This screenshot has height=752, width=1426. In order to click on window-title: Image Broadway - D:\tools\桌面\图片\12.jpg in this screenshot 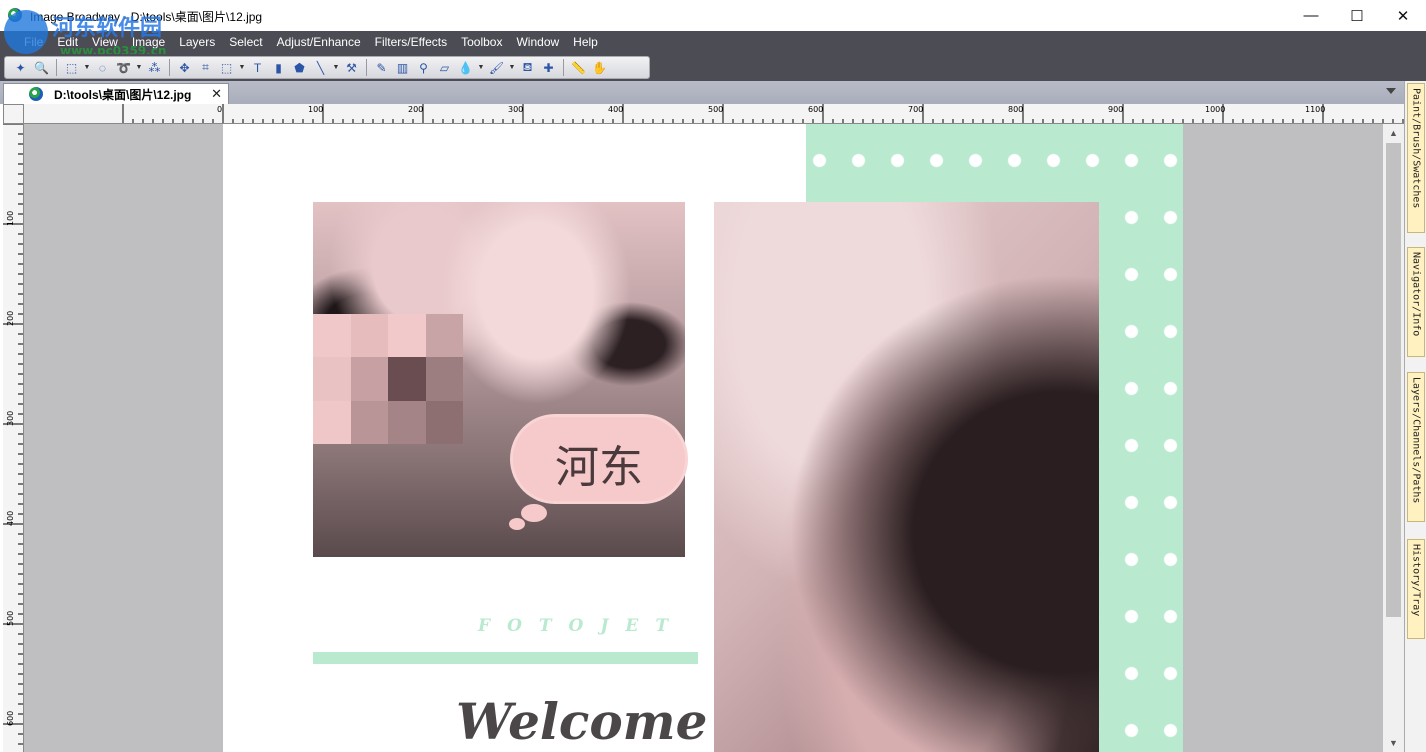, I will do `click(146, 17)`.